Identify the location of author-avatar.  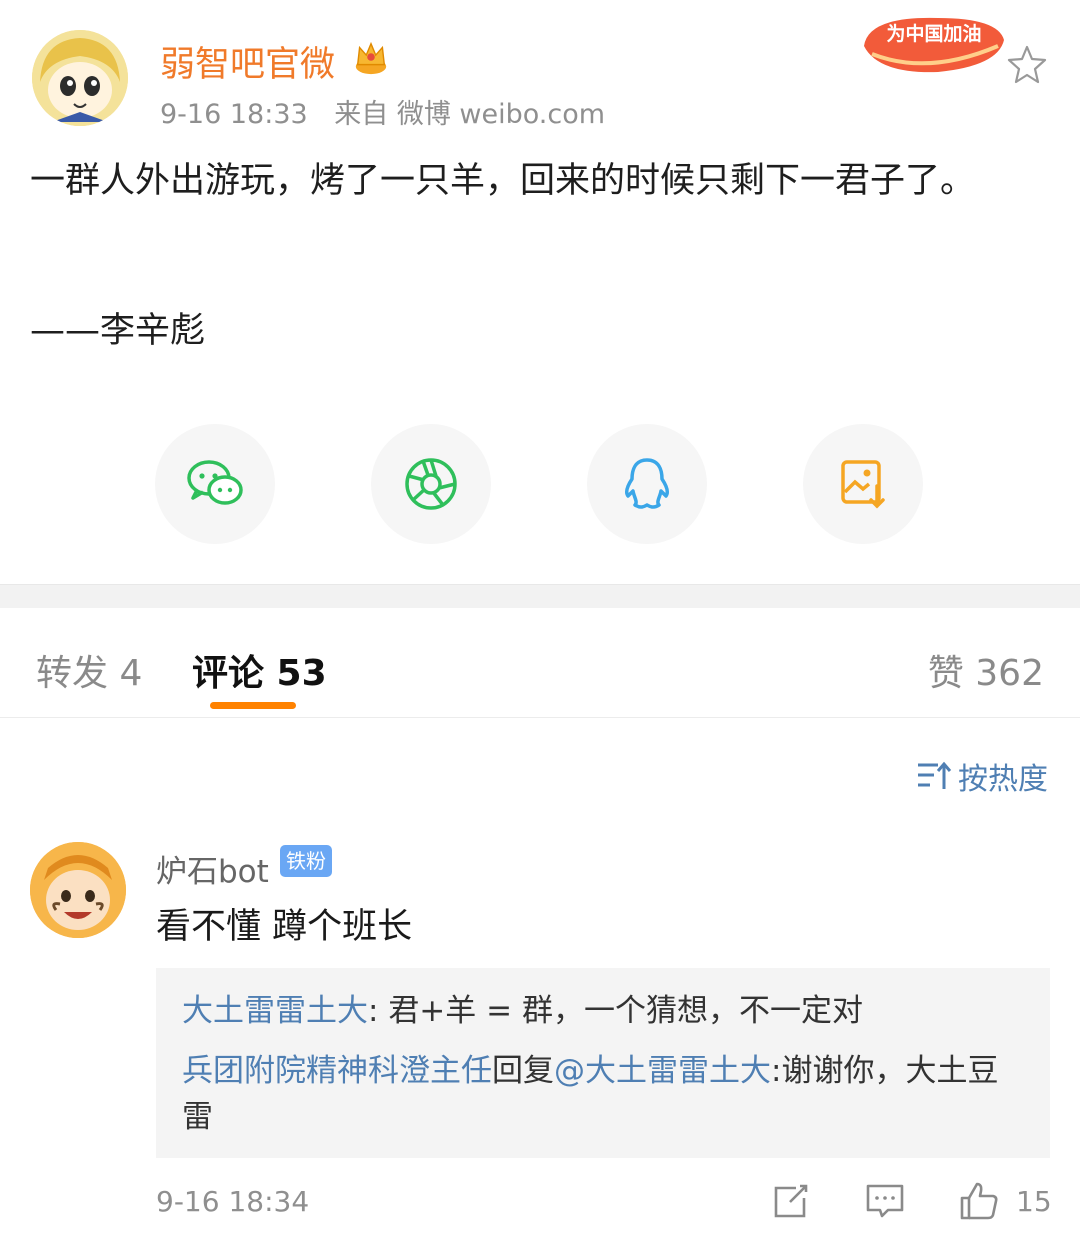
(80, 78).